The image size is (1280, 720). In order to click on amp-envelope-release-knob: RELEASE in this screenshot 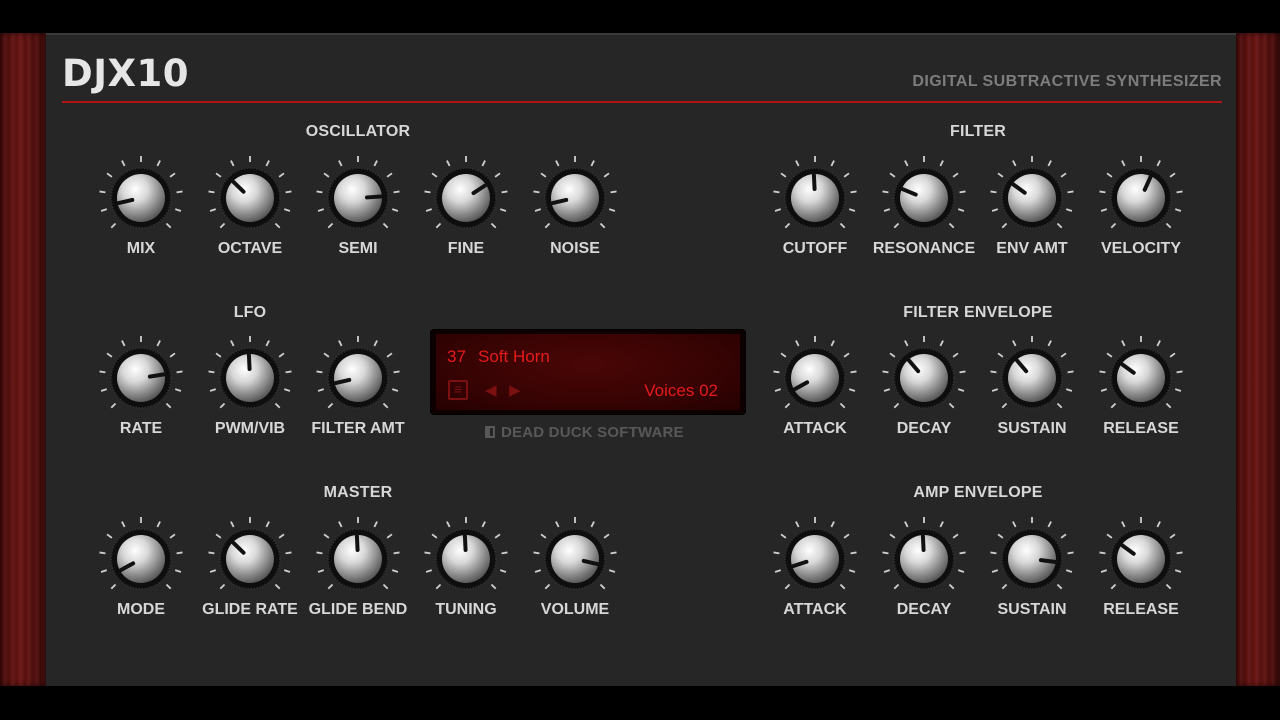, I will do `click(1141, 570)`.